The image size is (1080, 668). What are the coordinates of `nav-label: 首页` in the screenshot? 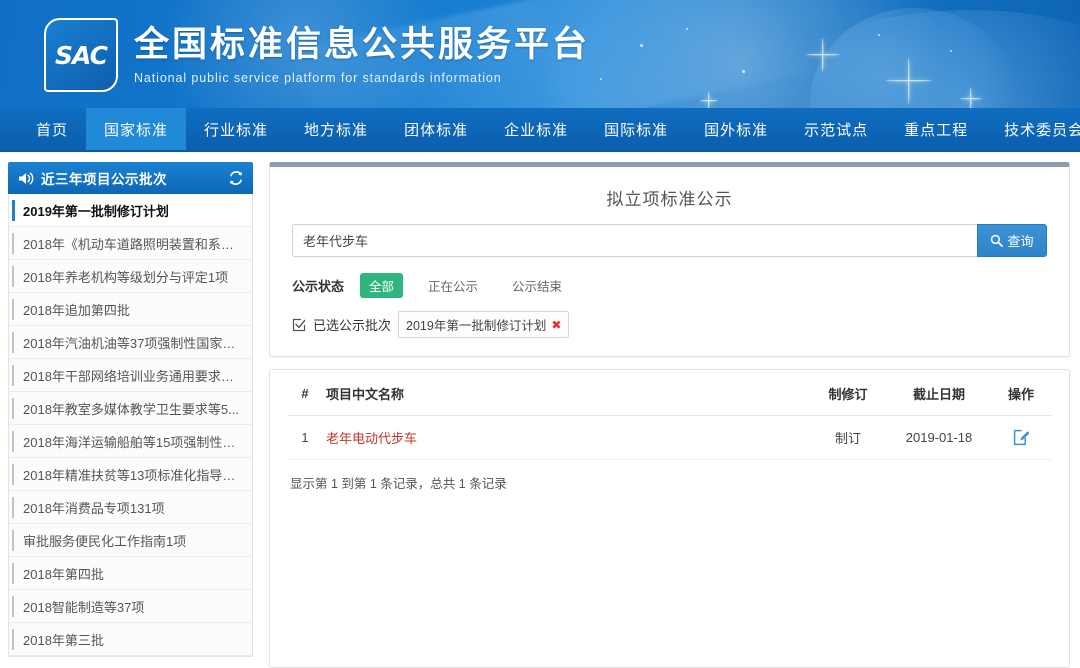 It's located at (52, 130).